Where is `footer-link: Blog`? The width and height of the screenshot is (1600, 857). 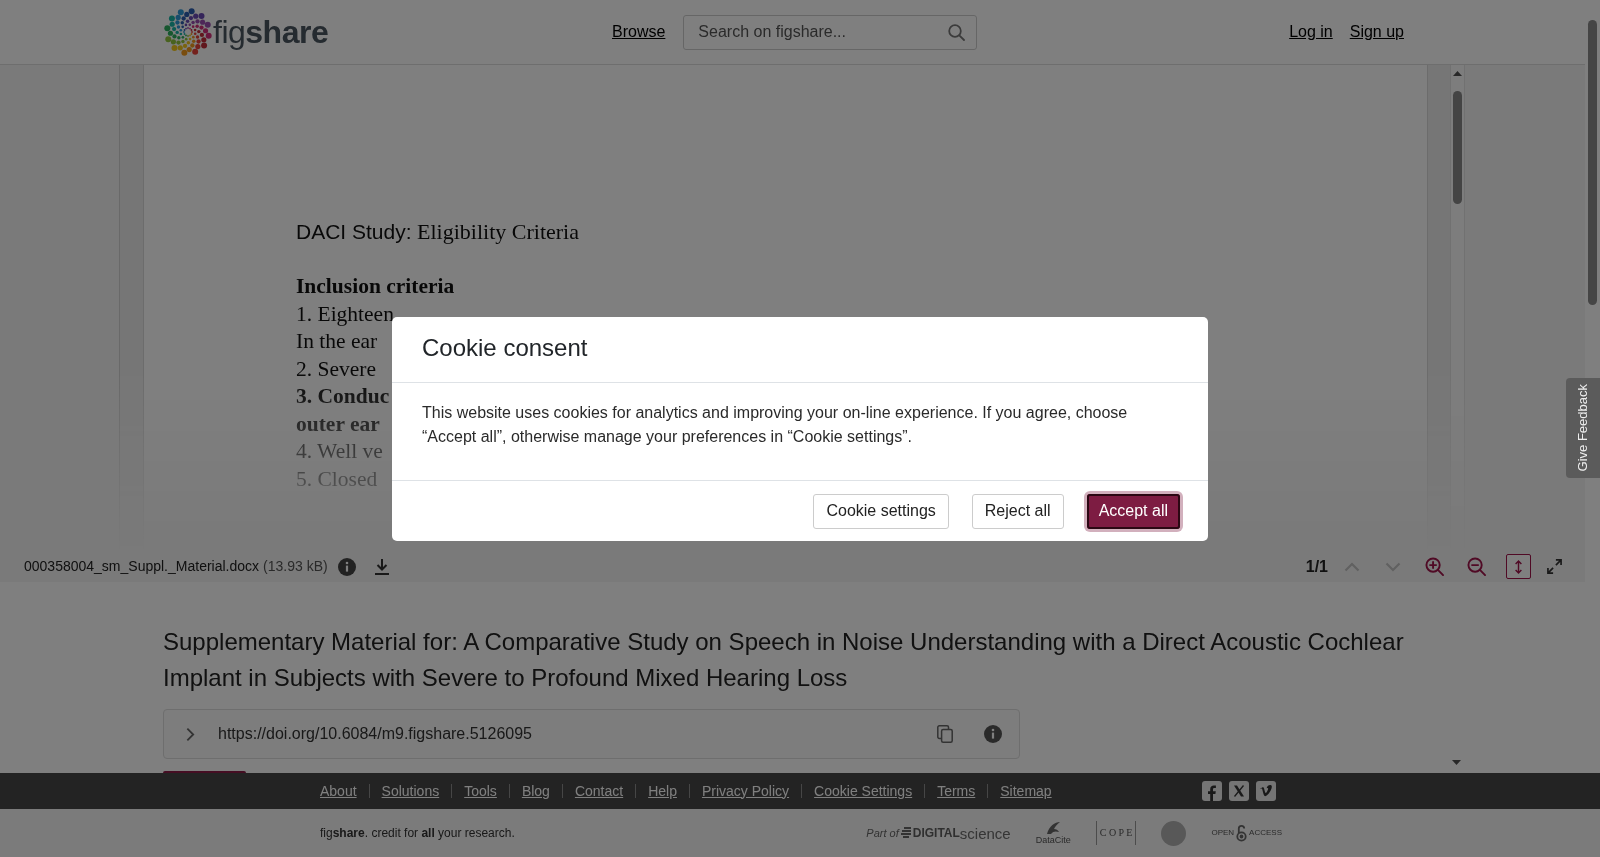 footer-link: Blog is located at coordinates (535, 791).